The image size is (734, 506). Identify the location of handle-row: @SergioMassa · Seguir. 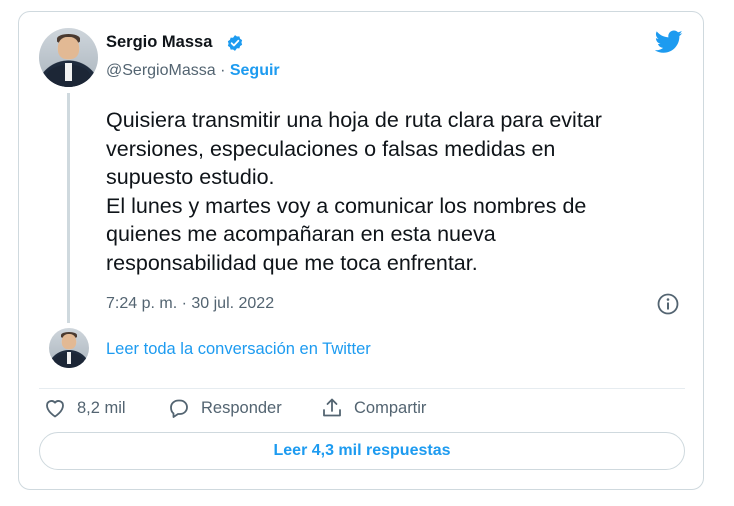
(193, 71).